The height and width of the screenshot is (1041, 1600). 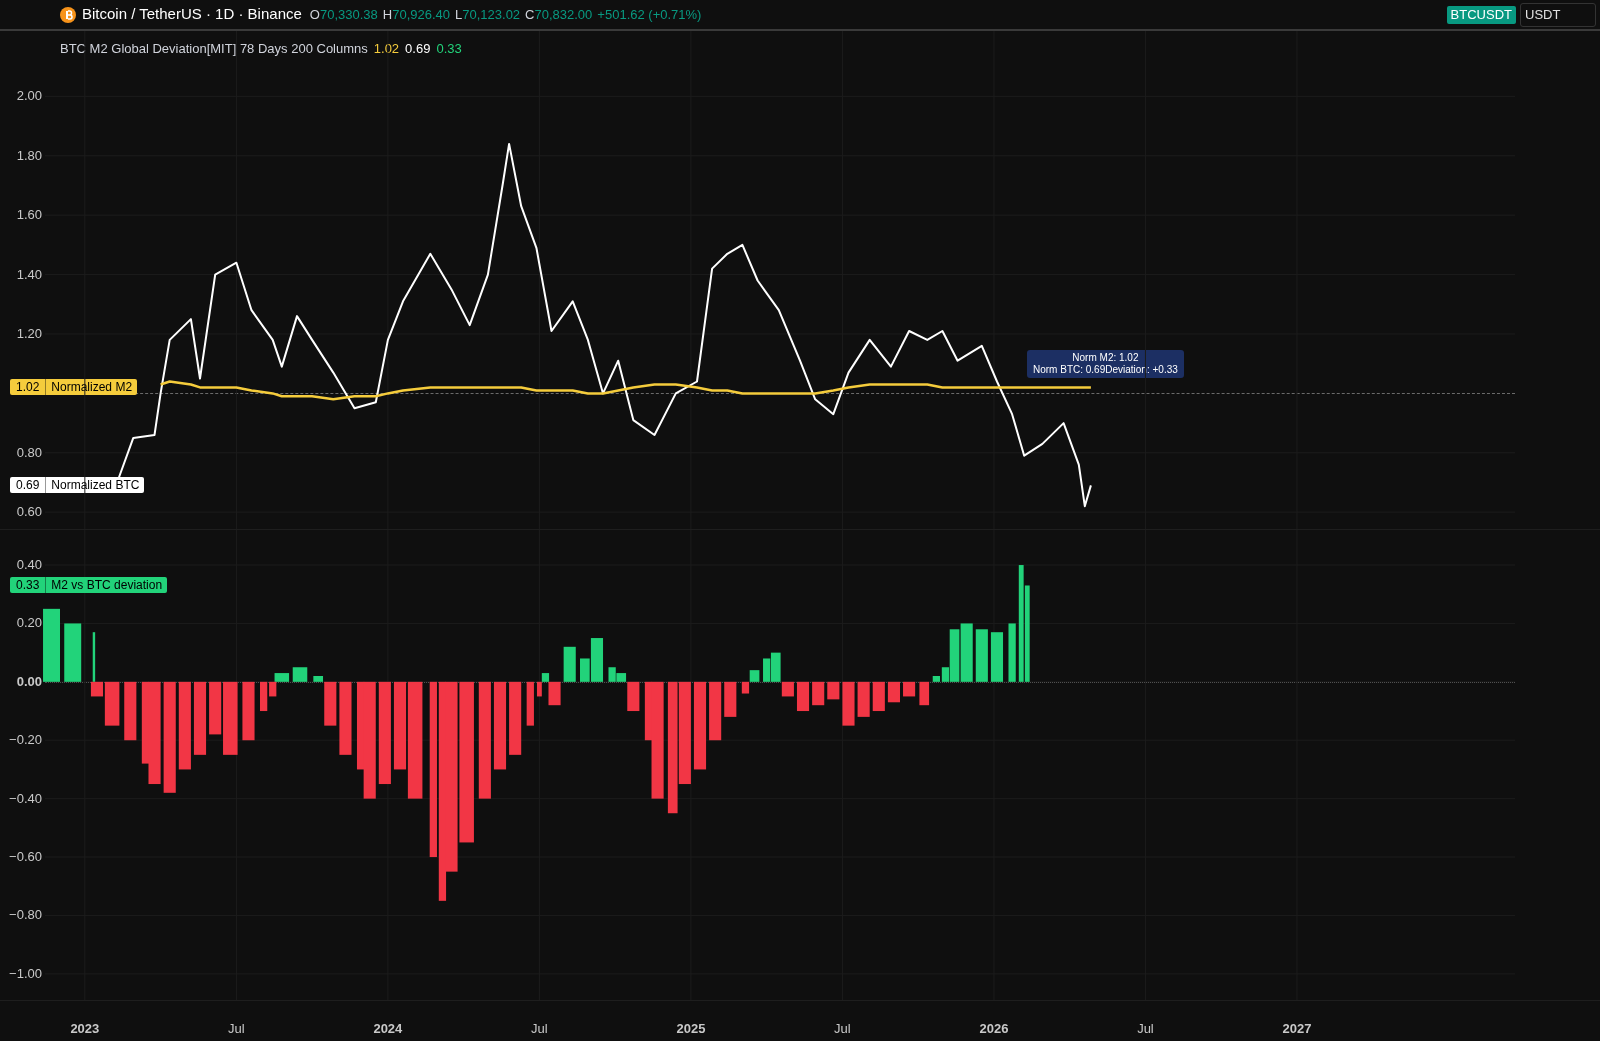 What do you see at coordinates (28, 387) in the screenshot?
I see `label-value: 1.02` at bounding box center [28, 387].